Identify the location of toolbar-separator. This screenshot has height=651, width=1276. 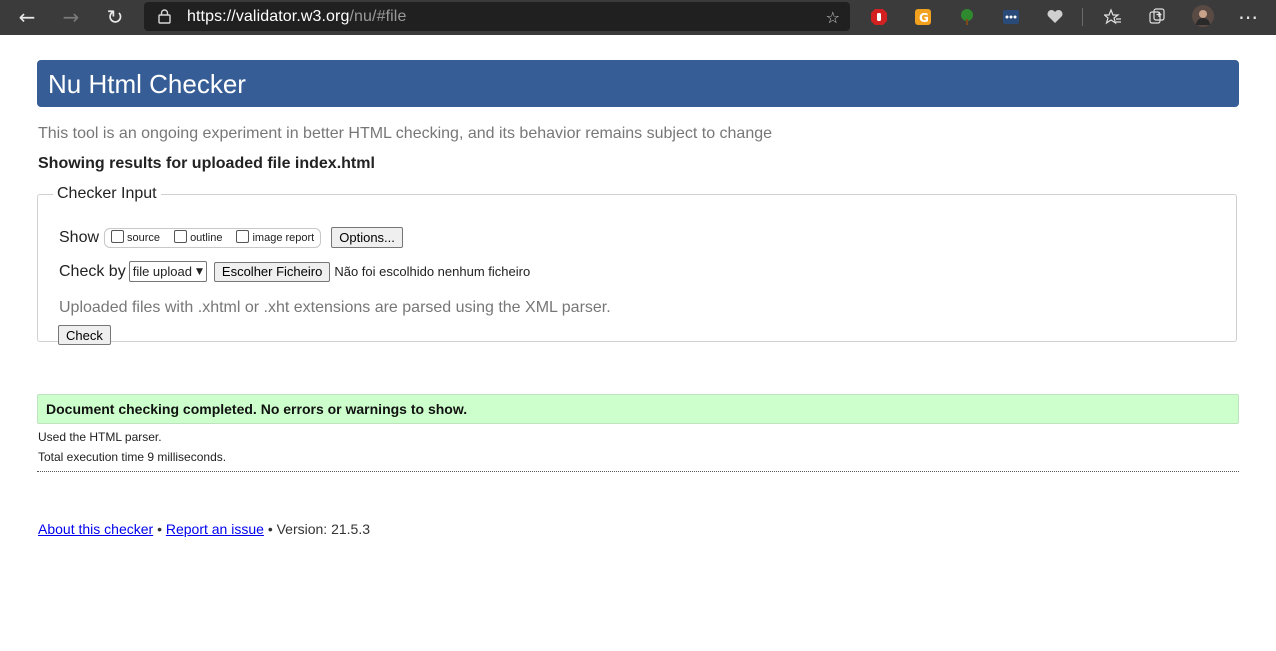
(1082, 17).